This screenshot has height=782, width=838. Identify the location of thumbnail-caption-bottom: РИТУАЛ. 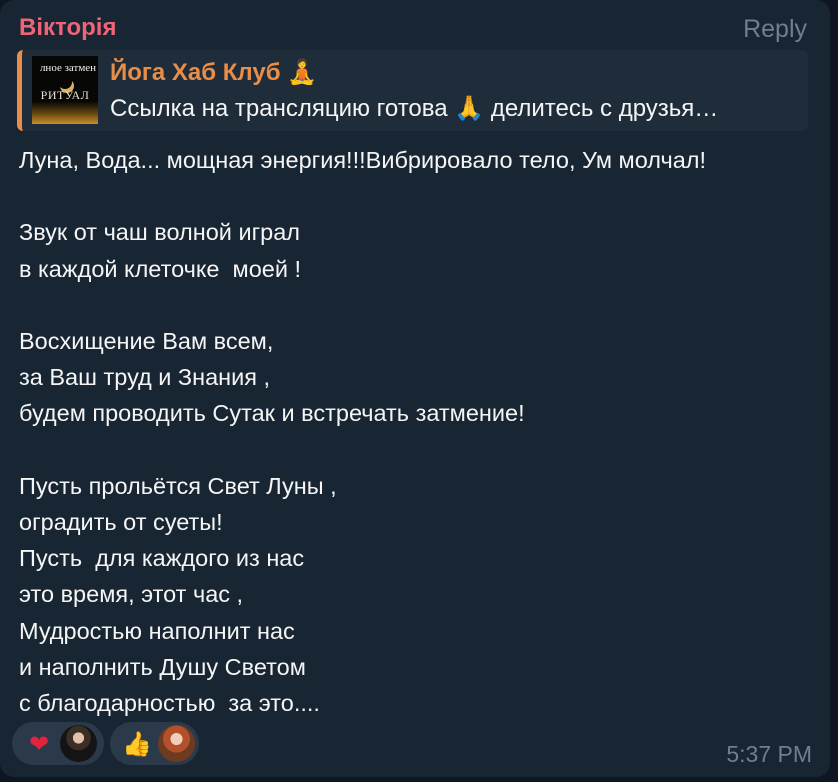
(65, 95).